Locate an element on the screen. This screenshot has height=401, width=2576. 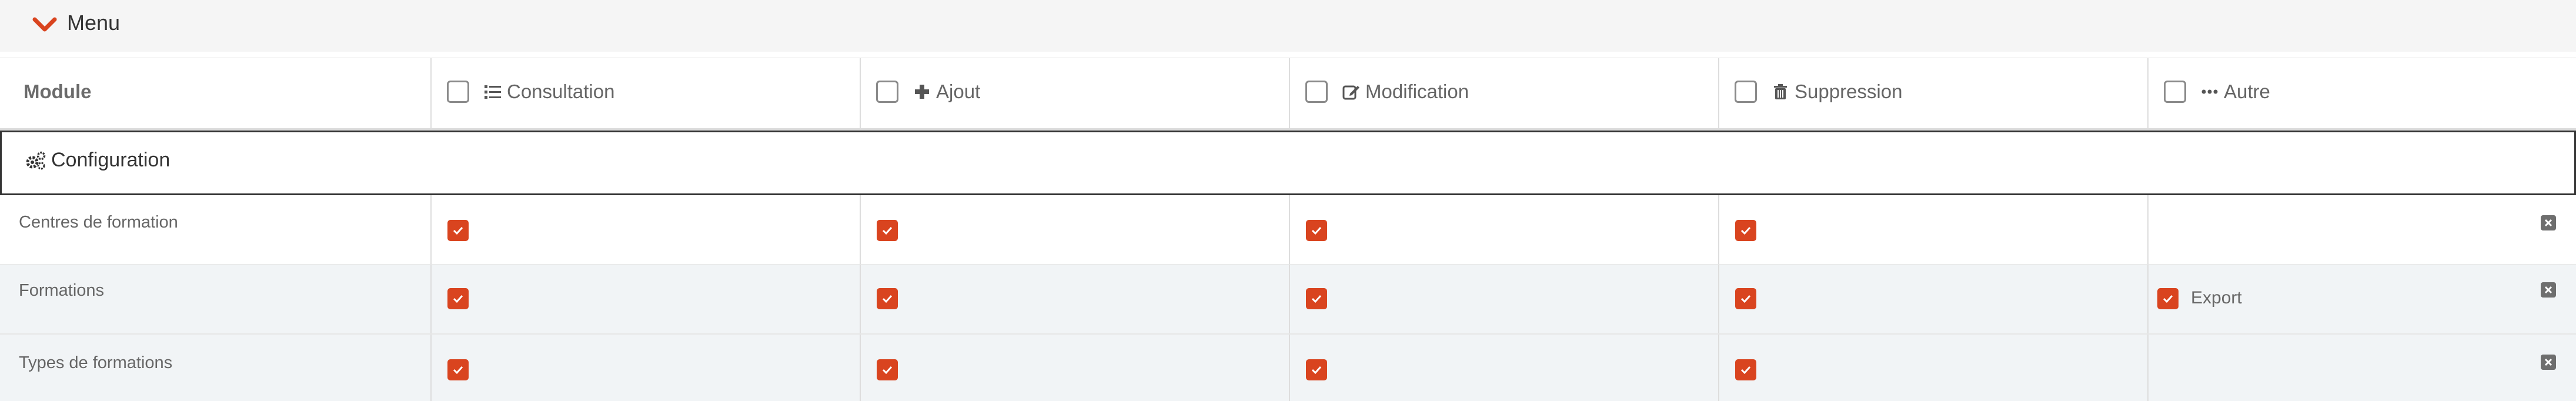
plus-icon is located at coordinates (922, 92).